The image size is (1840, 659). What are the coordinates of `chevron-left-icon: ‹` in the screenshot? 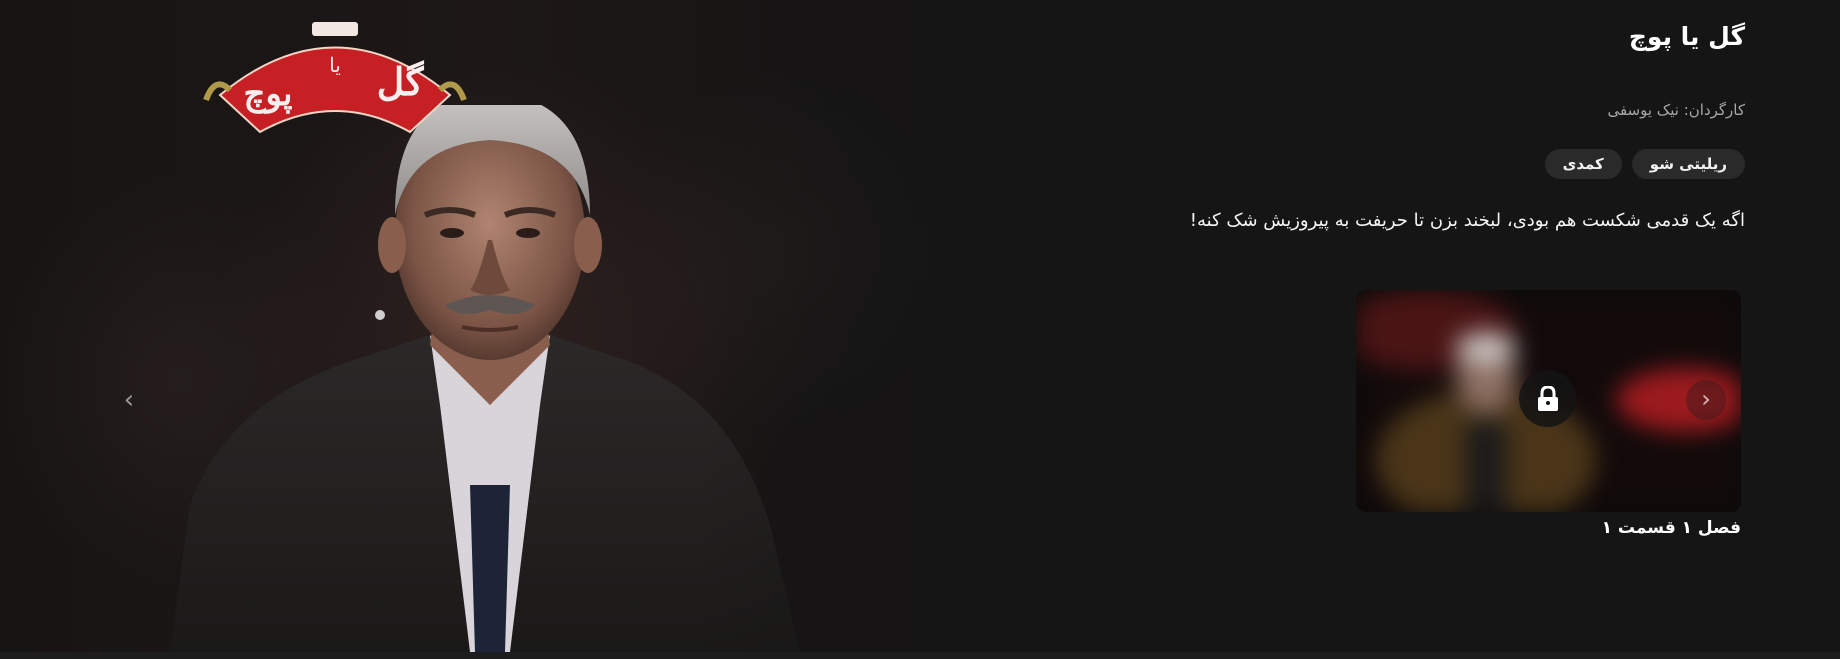 It's located at (129, 400).